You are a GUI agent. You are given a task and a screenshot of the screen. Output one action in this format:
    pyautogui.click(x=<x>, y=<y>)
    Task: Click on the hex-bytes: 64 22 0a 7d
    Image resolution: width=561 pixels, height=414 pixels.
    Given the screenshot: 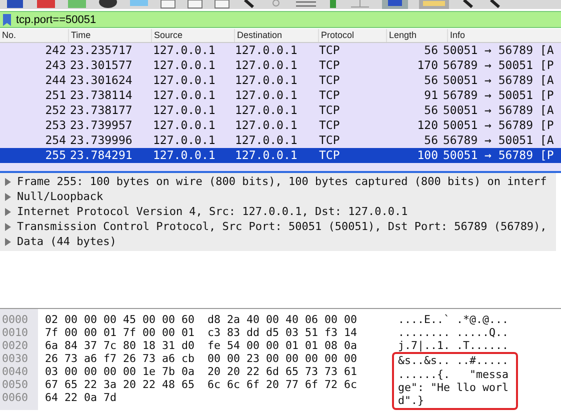 What is the action you would take?
    pyautogui.click(x=81, y=397)
    